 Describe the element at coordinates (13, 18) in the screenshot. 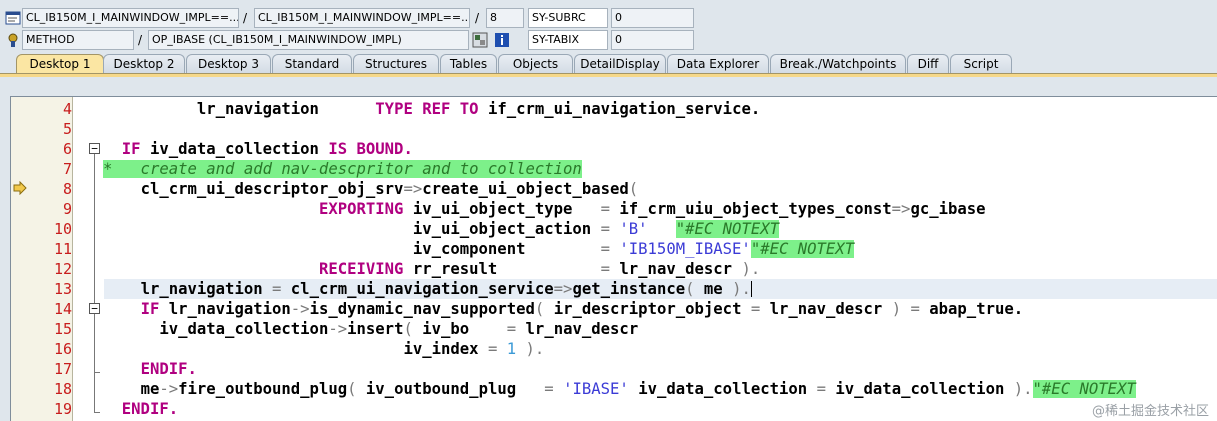

I see `program-icon` at that location.